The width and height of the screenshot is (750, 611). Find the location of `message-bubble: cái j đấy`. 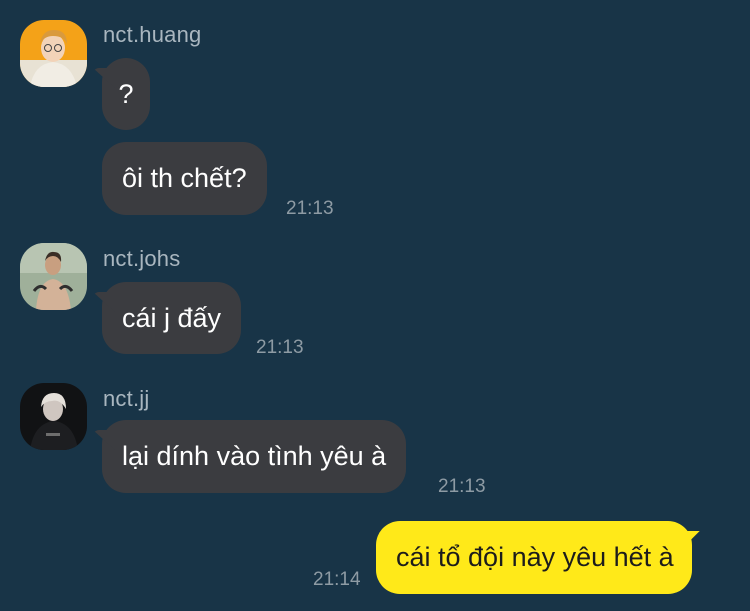

message-bubble: cái j đấy is located at coordinates (172, 318).